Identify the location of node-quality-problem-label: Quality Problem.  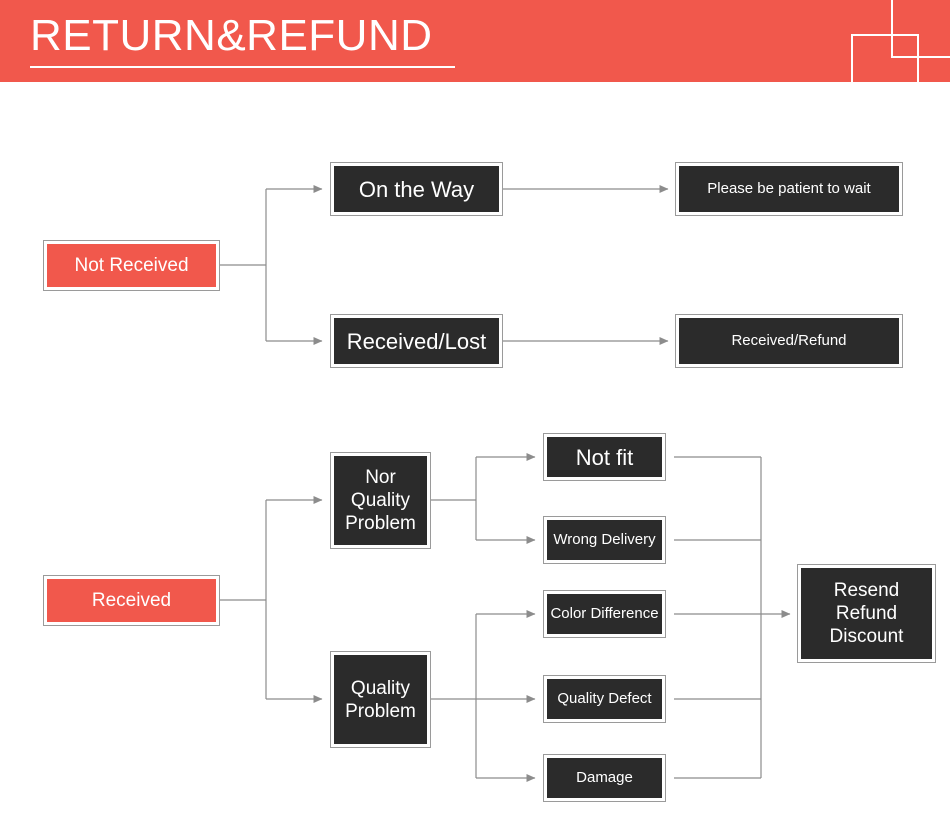
(380, 699).